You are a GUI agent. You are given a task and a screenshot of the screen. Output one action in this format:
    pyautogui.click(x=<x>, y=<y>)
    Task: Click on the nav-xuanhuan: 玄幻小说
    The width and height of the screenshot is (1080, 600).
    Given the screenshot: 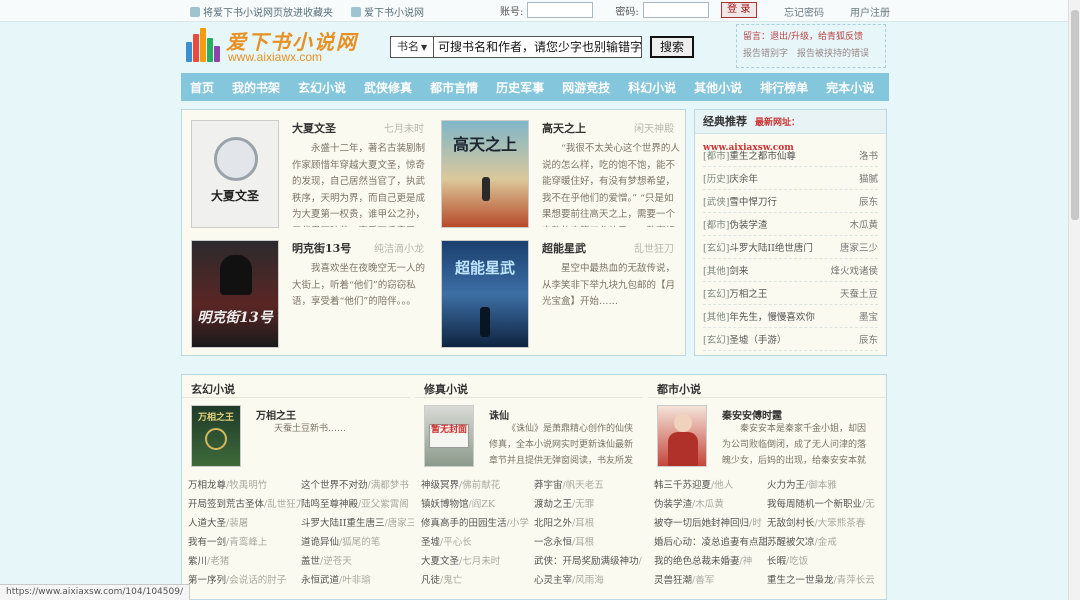 What is the action you would take?
    pyautogui.click(x=322, y=87)
    